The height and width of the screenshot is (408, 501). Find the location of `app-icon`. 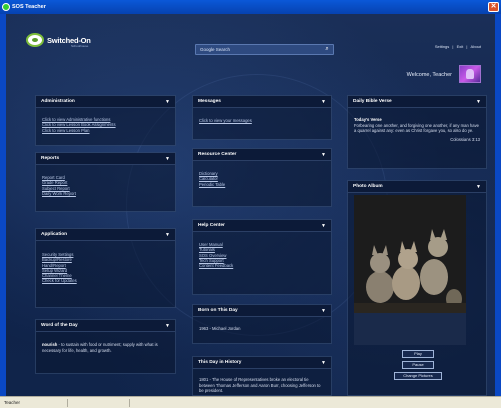

app-icon is located at coordinates (6, 7).